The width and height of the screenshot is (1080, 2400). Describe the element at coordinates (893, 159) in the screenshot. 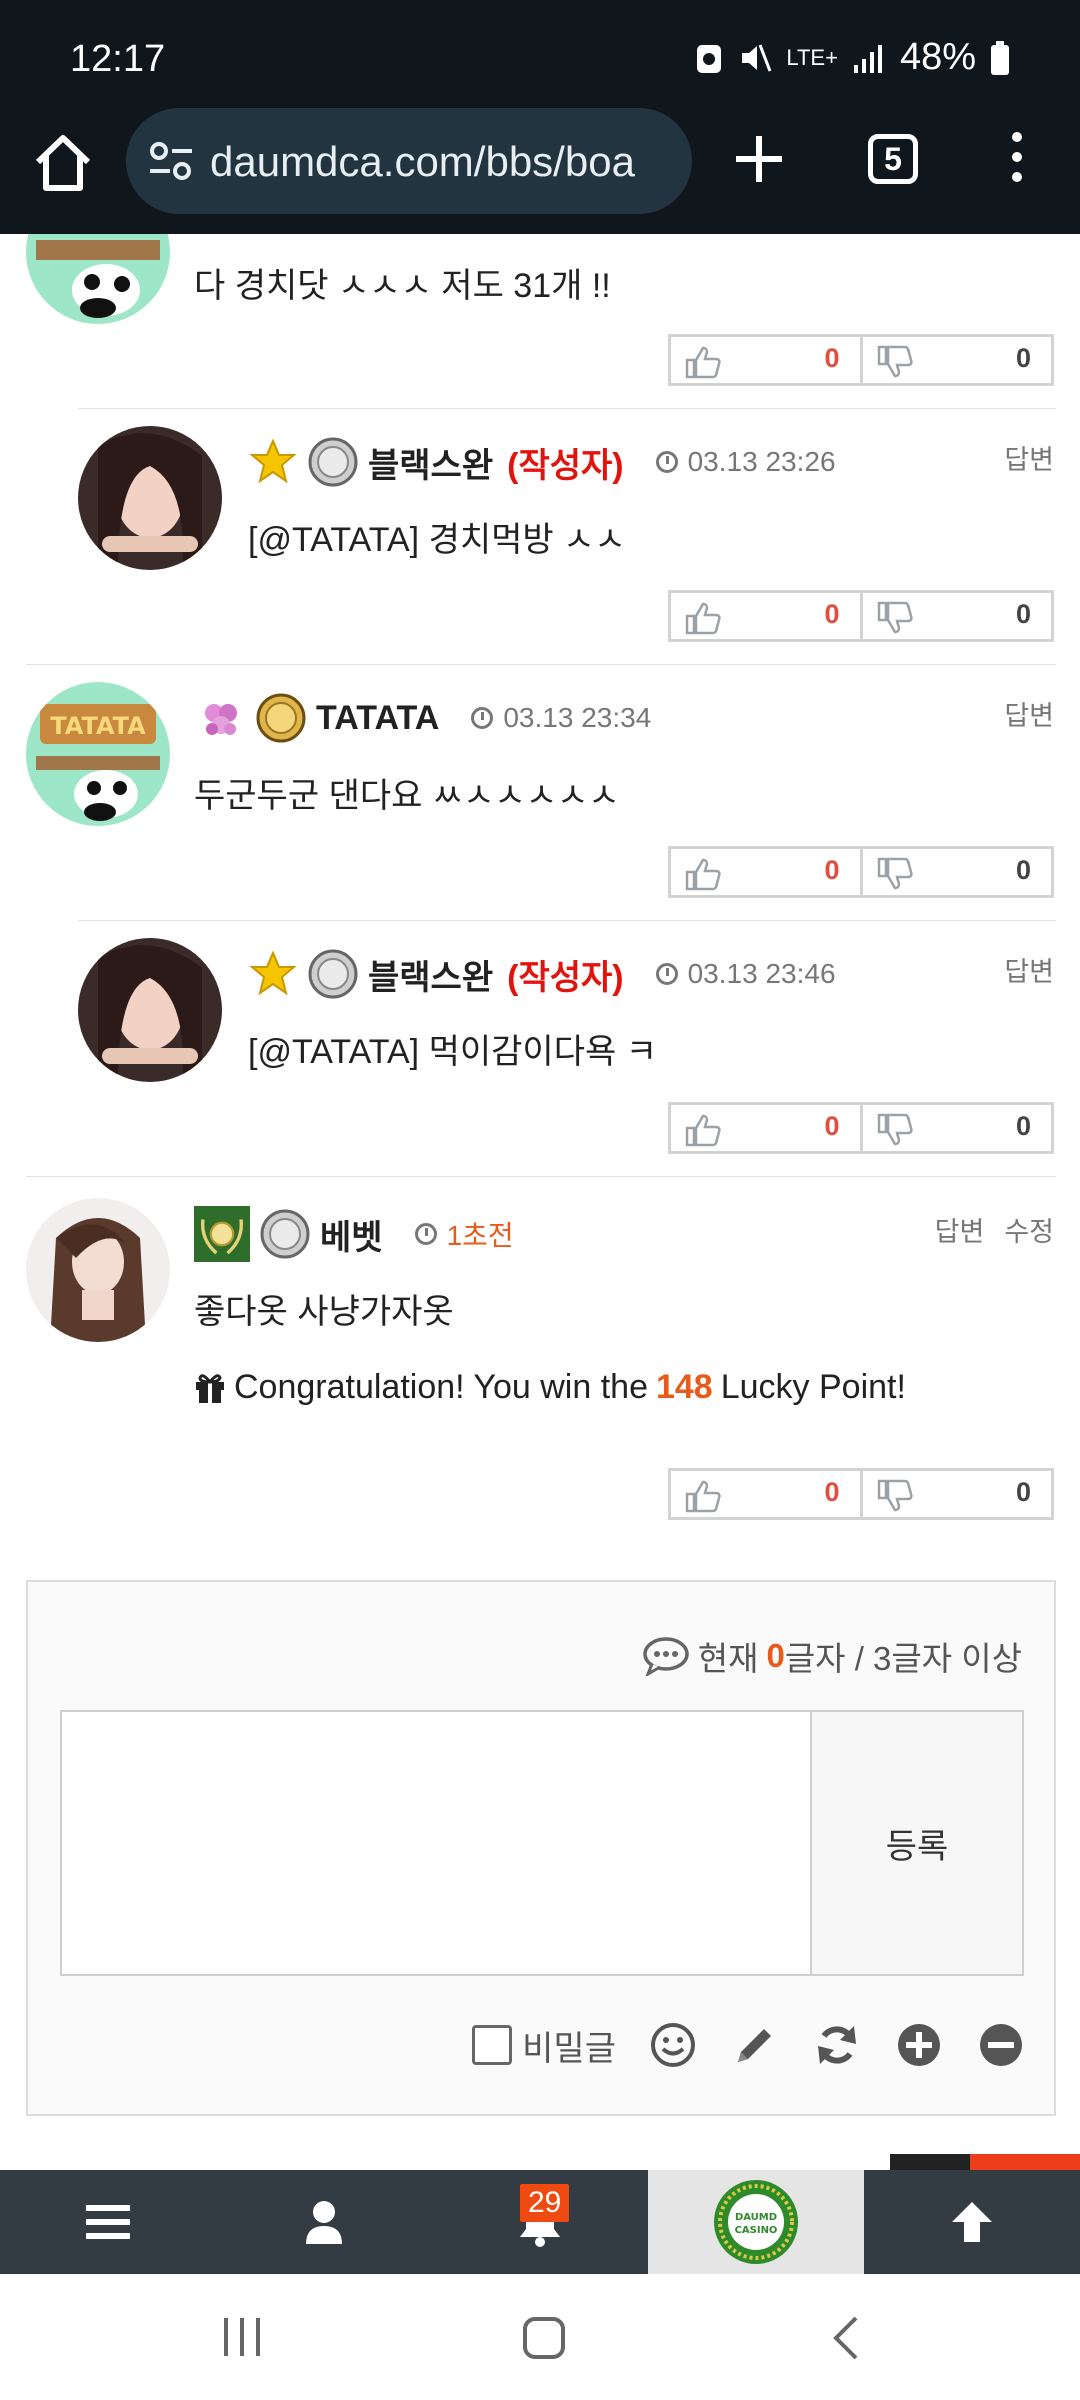

I see `tab-switcher-button: 5` at that location.